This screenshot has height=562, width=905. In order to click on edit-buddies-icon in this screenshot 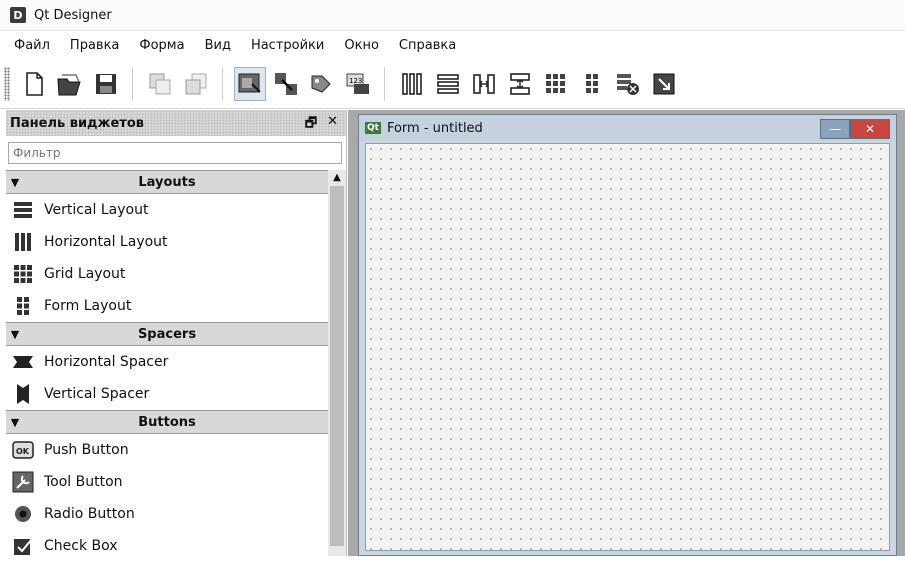, I will do `click(321, 84)`.